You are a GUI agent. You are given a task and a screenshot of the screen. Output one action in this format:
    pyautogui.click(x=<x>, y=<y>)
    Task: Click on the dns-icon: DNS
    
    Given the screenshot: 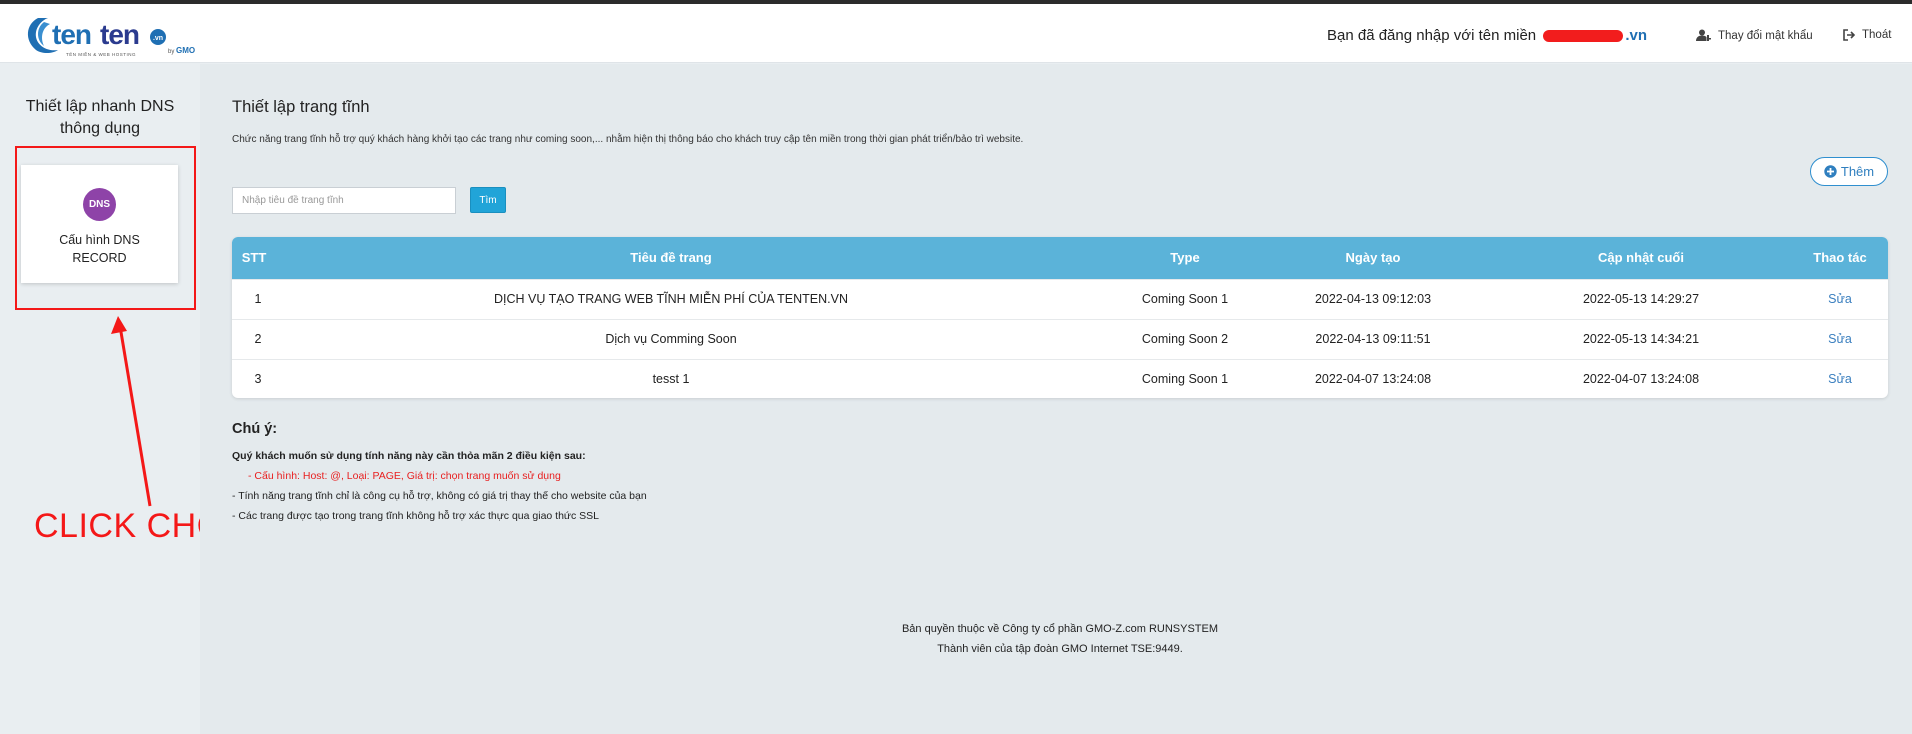 What is the action you would take?
    pyautogui.click(x=99, y=204)
    